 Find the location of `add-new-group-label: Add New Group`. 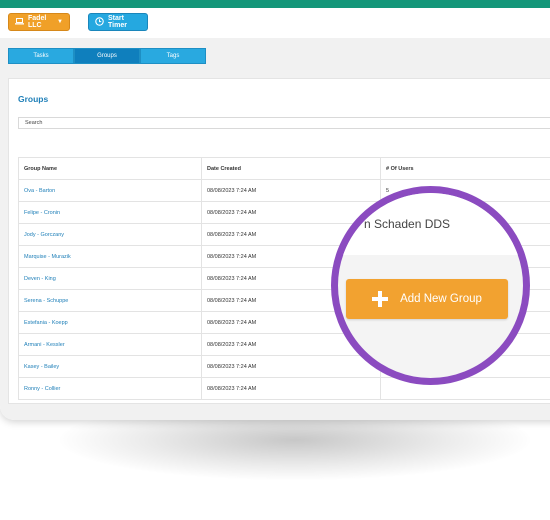

add-new-group-label: Add New Group is located at coordinates (441, 299).